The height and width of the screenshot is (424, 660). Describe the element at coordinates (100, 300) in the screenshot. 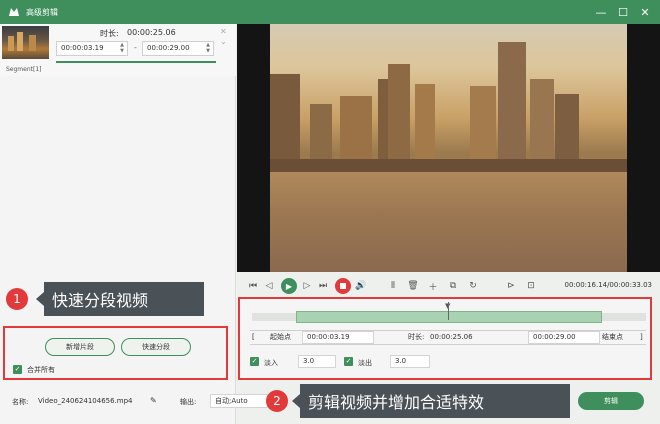

I see `callout-split-text: 快速分段视频` at that location.